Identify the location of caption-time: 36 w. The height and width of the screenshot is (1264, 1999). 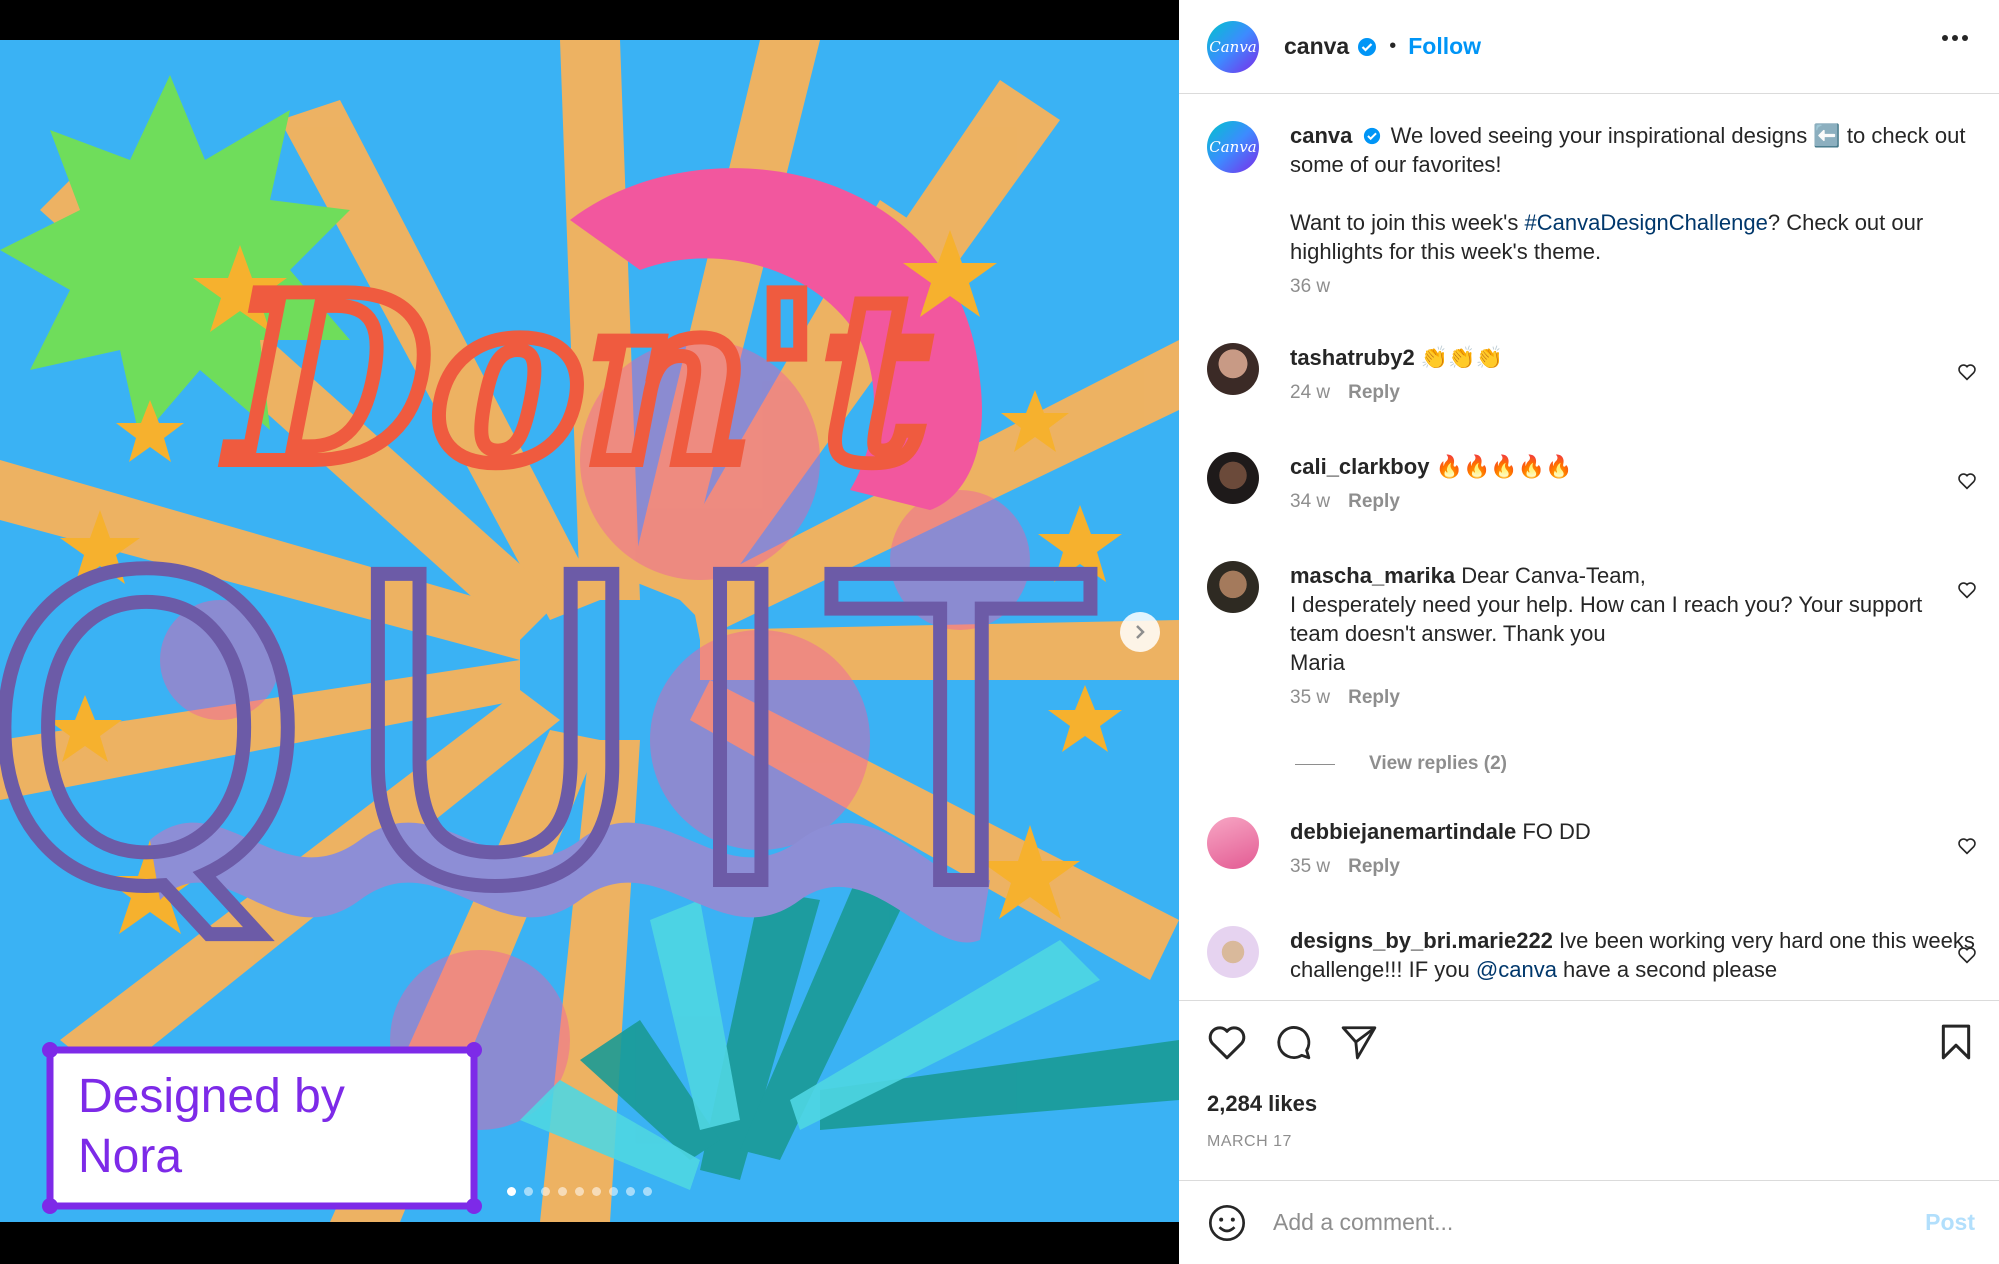
(1633, 287).